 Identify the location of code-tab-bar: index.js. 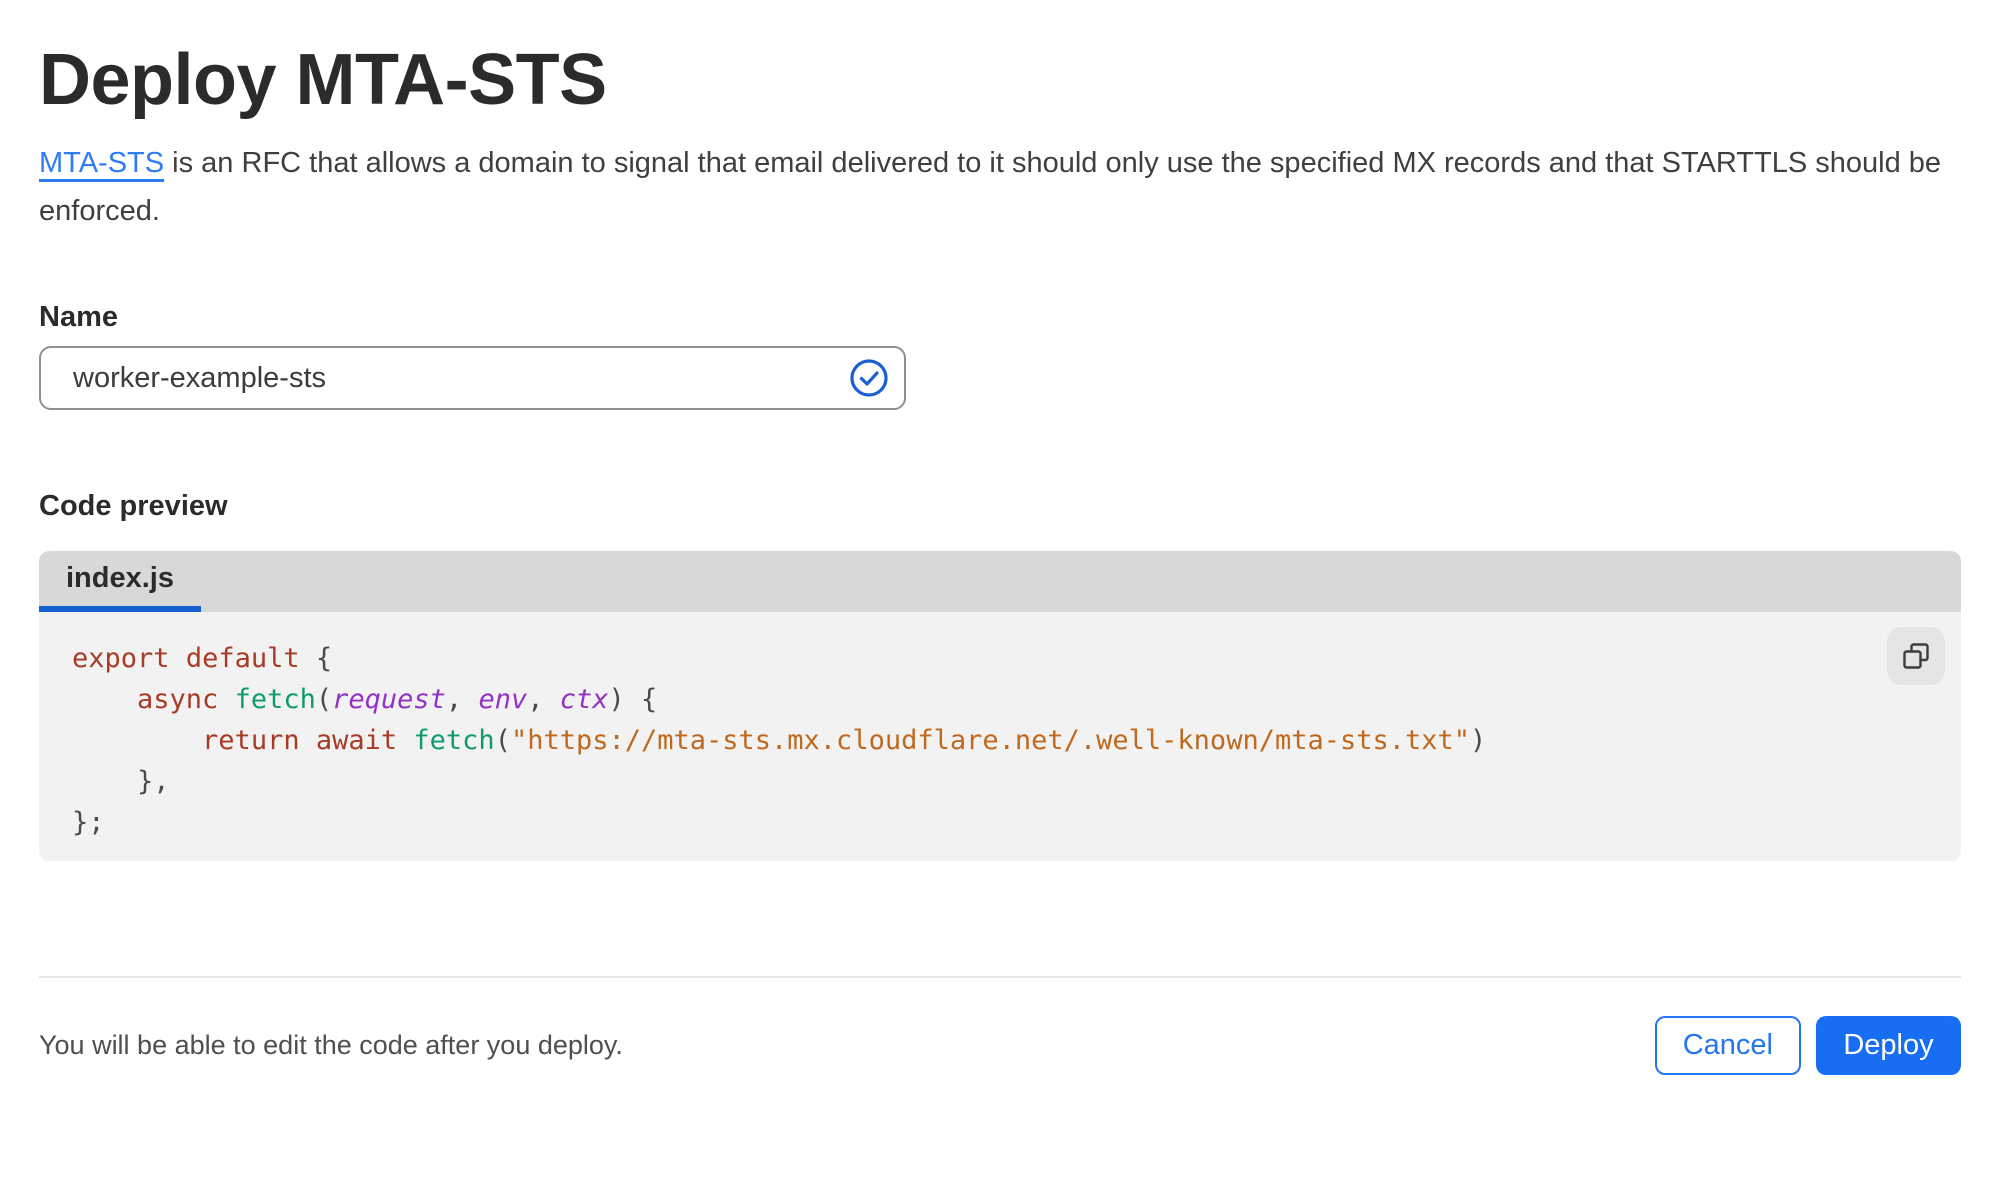
(1000, 581).